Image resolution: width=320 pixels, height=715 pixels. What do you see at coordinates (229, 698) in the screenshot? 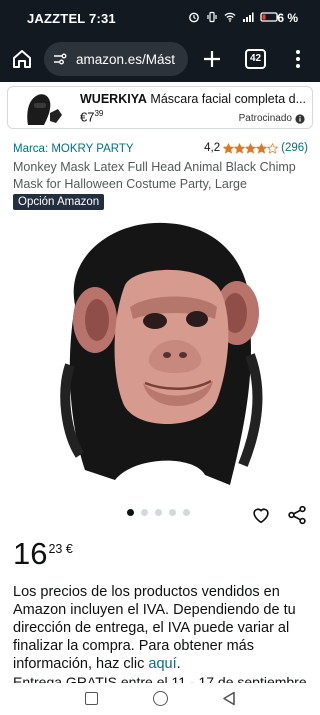
I see `back-icon` at bounding box center [229, 698].